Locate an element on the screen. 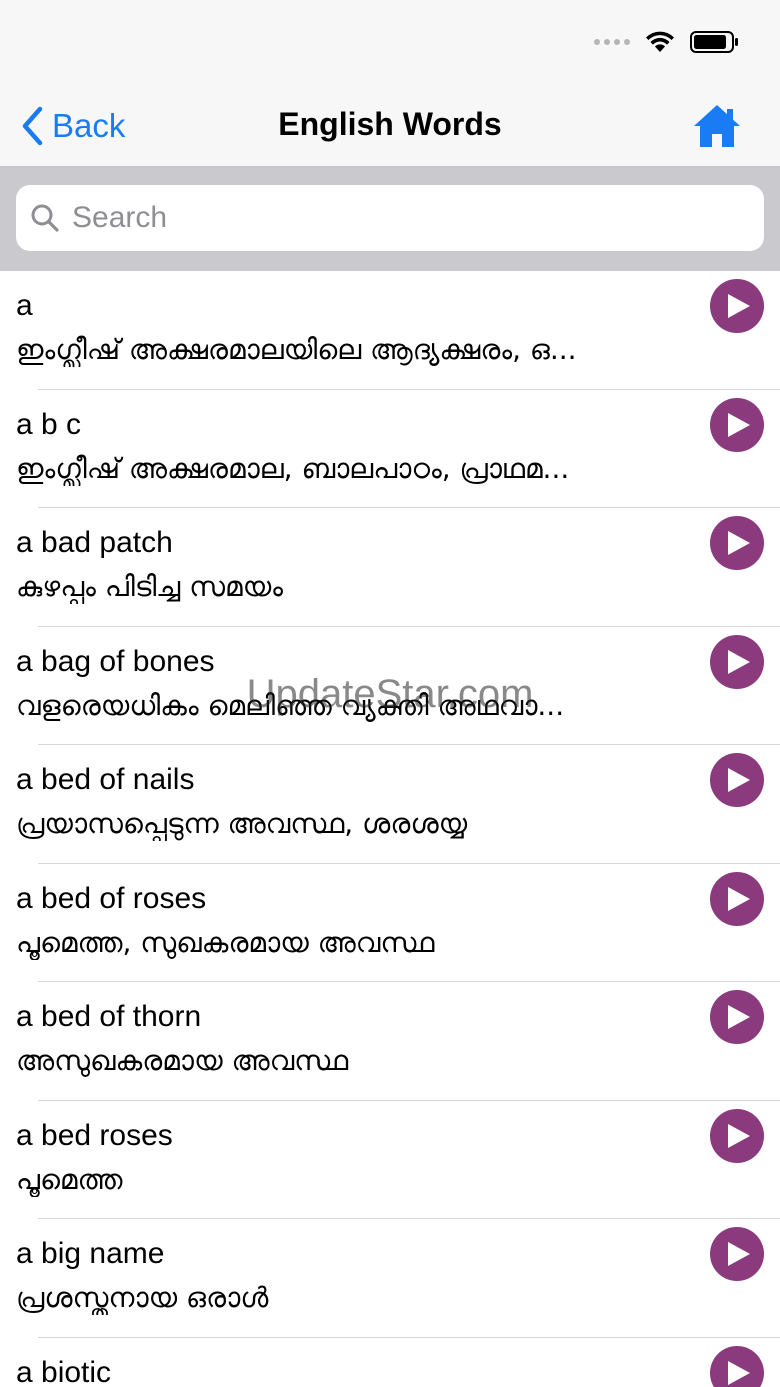 The height and width of the screenshot is (1387, 780). search-bar is located at coordinates (390, 219).